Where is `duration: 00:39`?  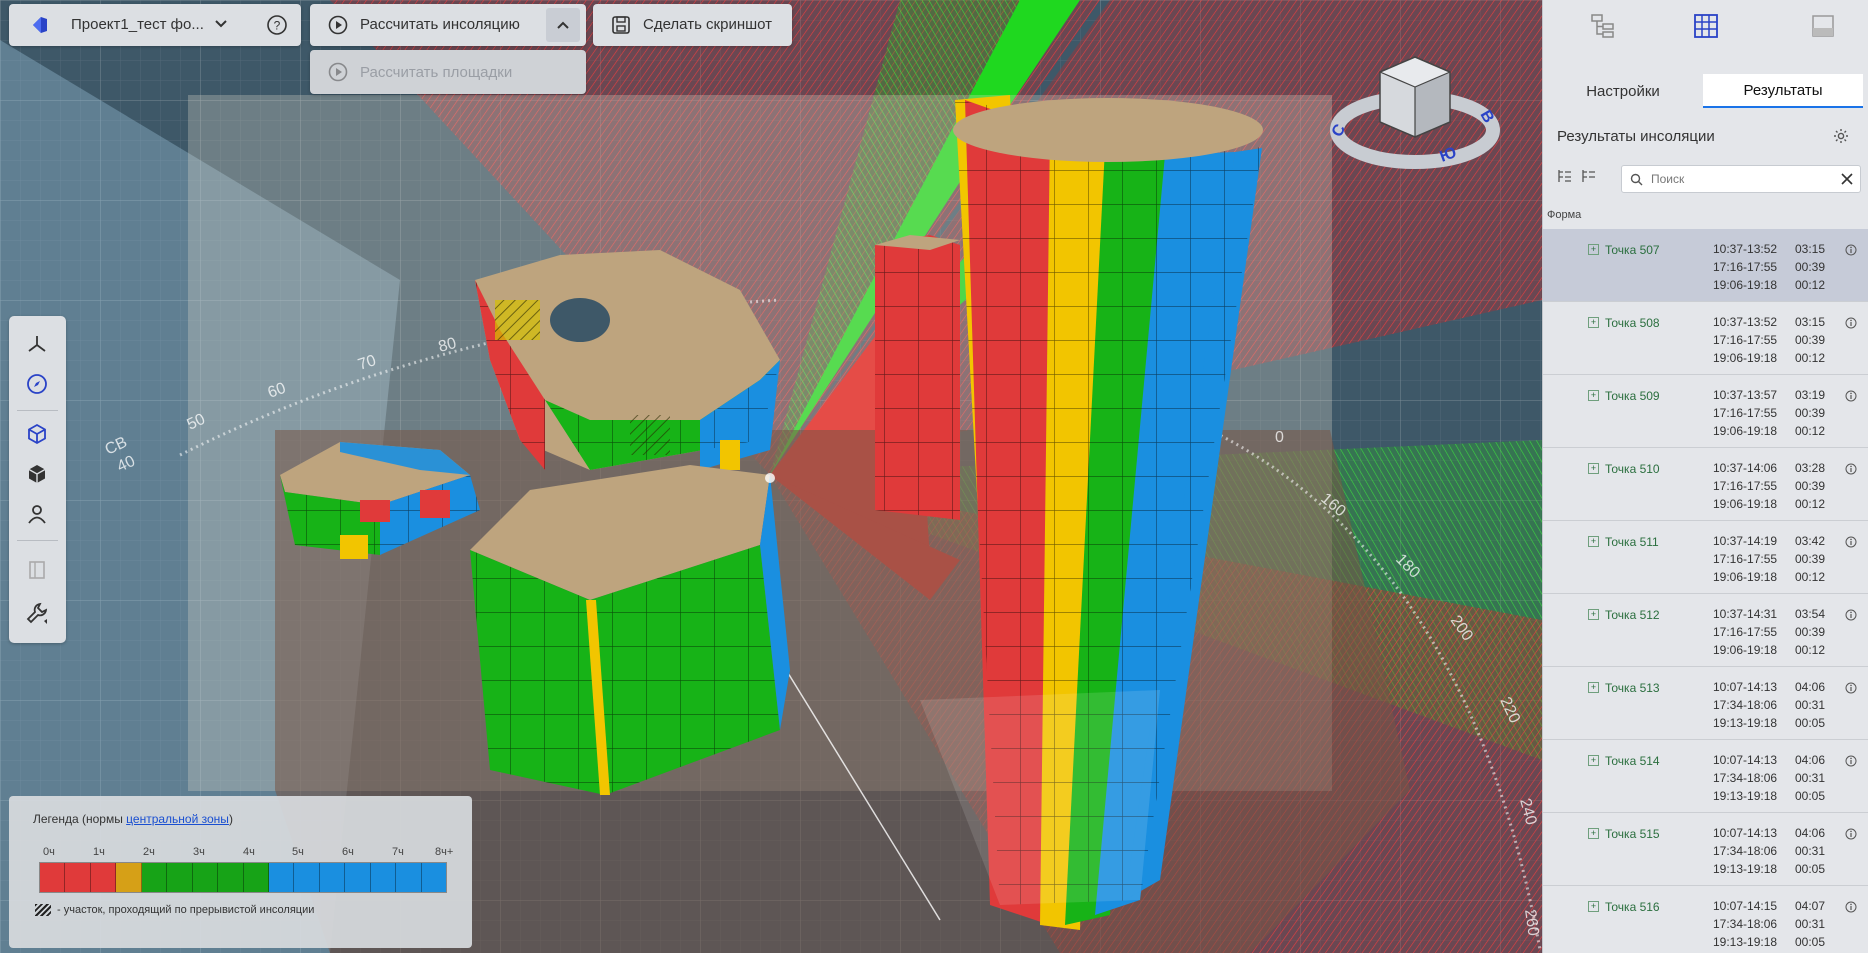
duration: 00:39 is located at coordinates (1810, 559).